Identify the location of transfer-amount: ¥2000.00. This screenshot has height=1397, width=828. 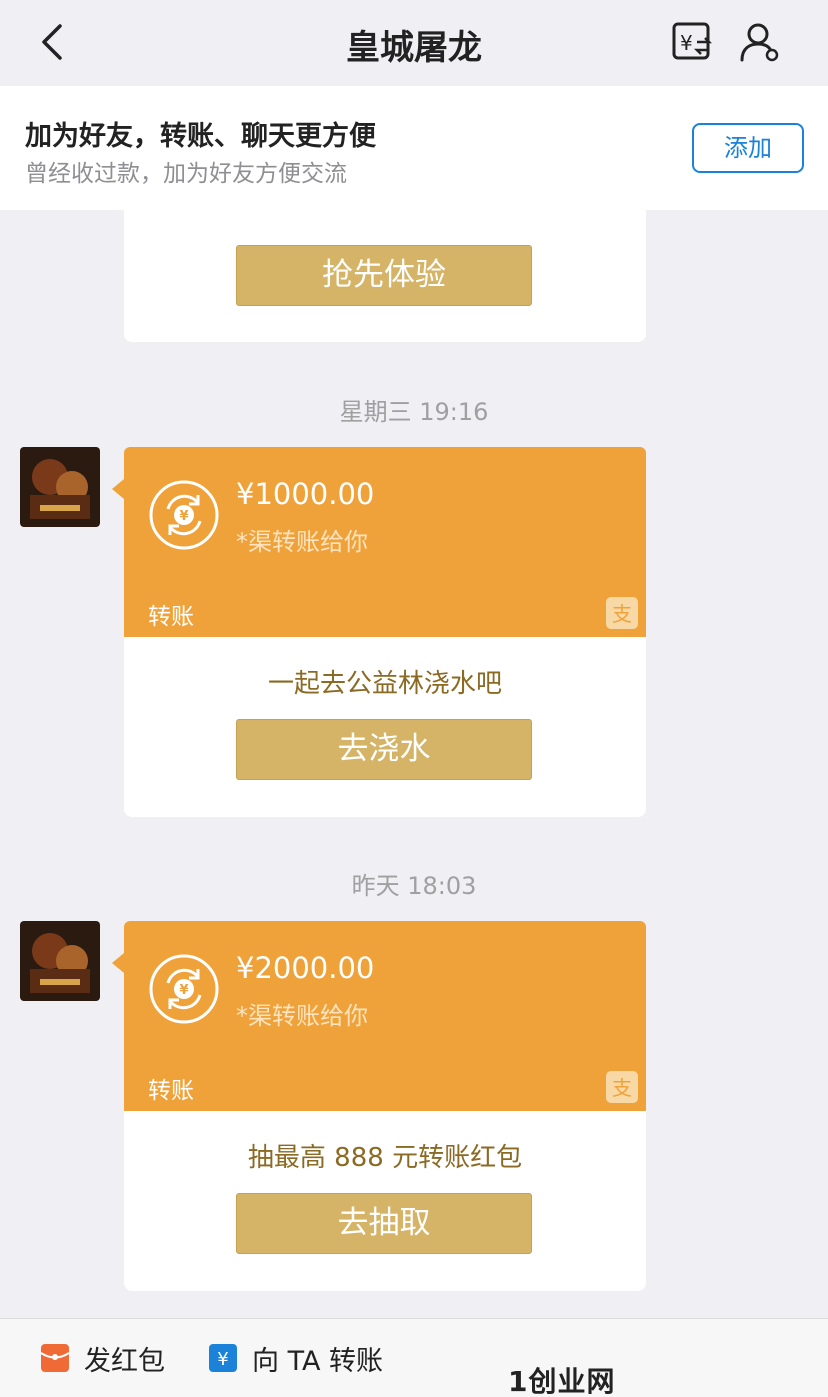
(305, 968).